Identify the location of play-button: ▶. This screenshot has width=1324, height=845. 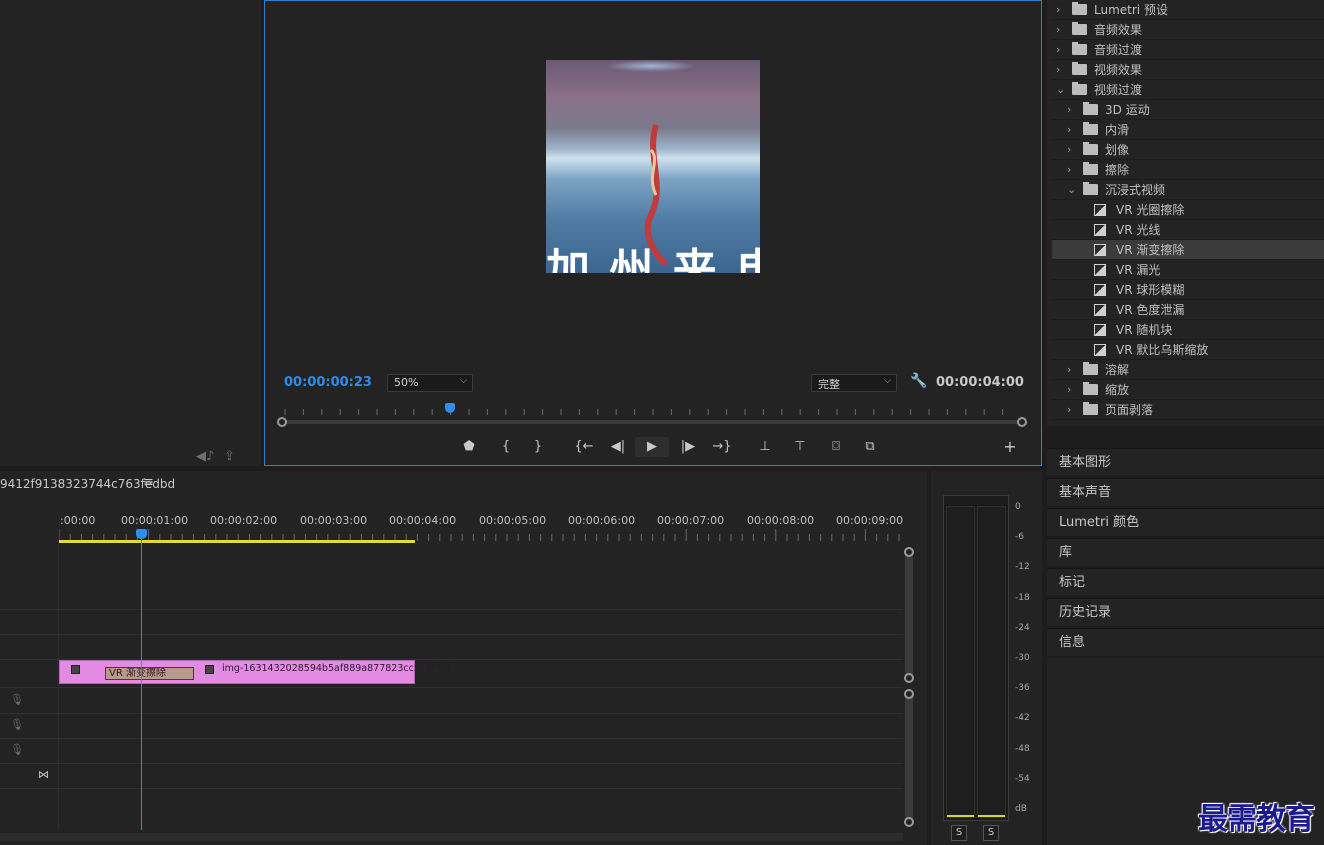
(652, 447).